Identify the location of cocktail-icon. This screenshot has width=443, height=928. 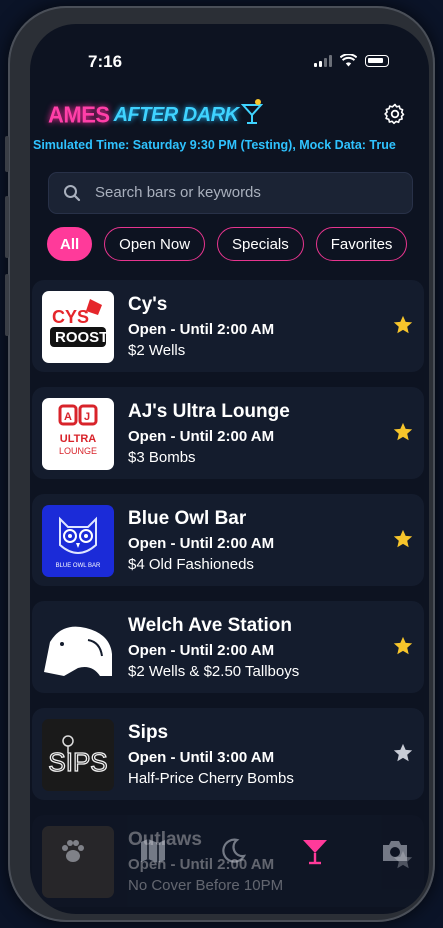
(315, 851).